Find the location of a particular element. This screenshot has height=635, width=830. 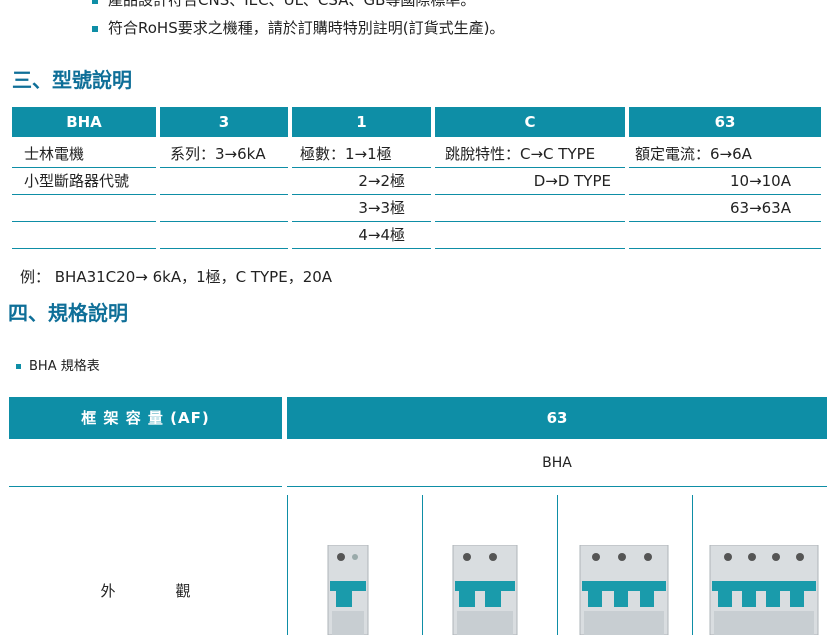

table-cell: 跳脫特性：C→C TYPE is located at coordinates (530, 154).